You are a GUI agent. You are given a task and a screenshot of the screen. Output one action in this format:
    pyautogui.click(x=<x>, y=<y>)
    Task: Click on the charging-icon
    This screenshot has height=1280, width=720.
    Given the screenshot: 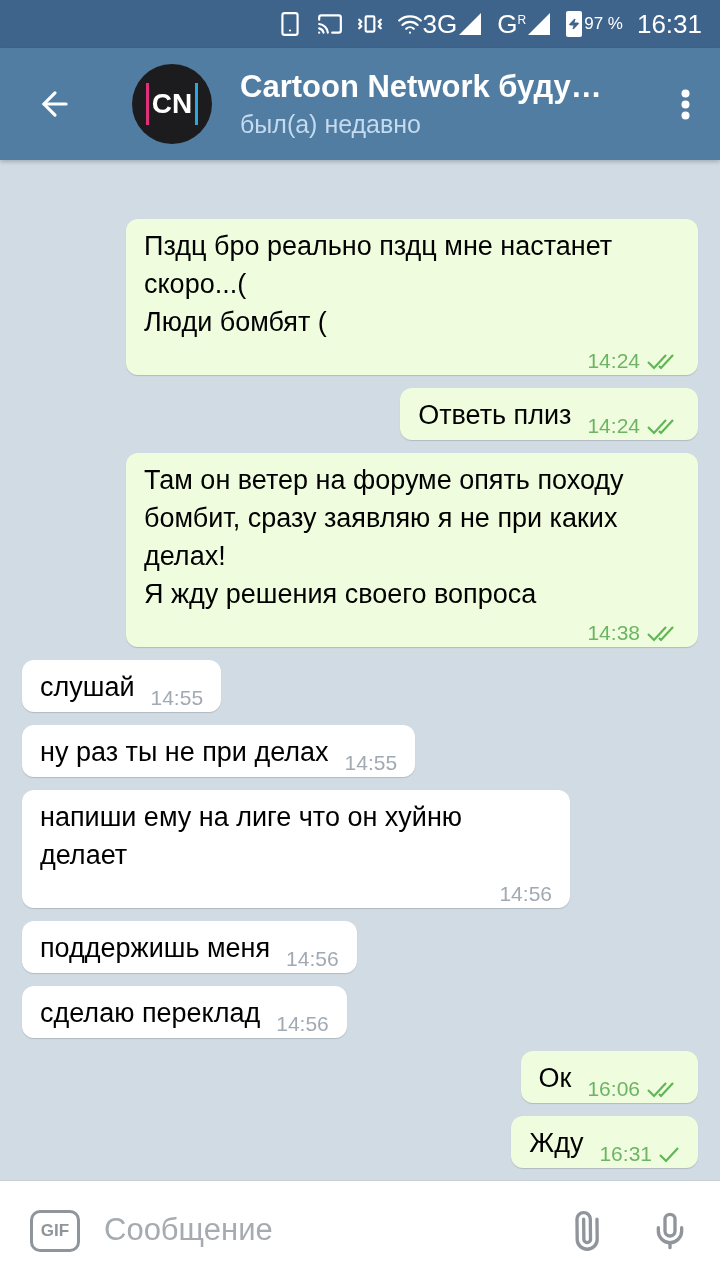 What is the action you would take?
    pyautogui.click(x=574, y=24)
    